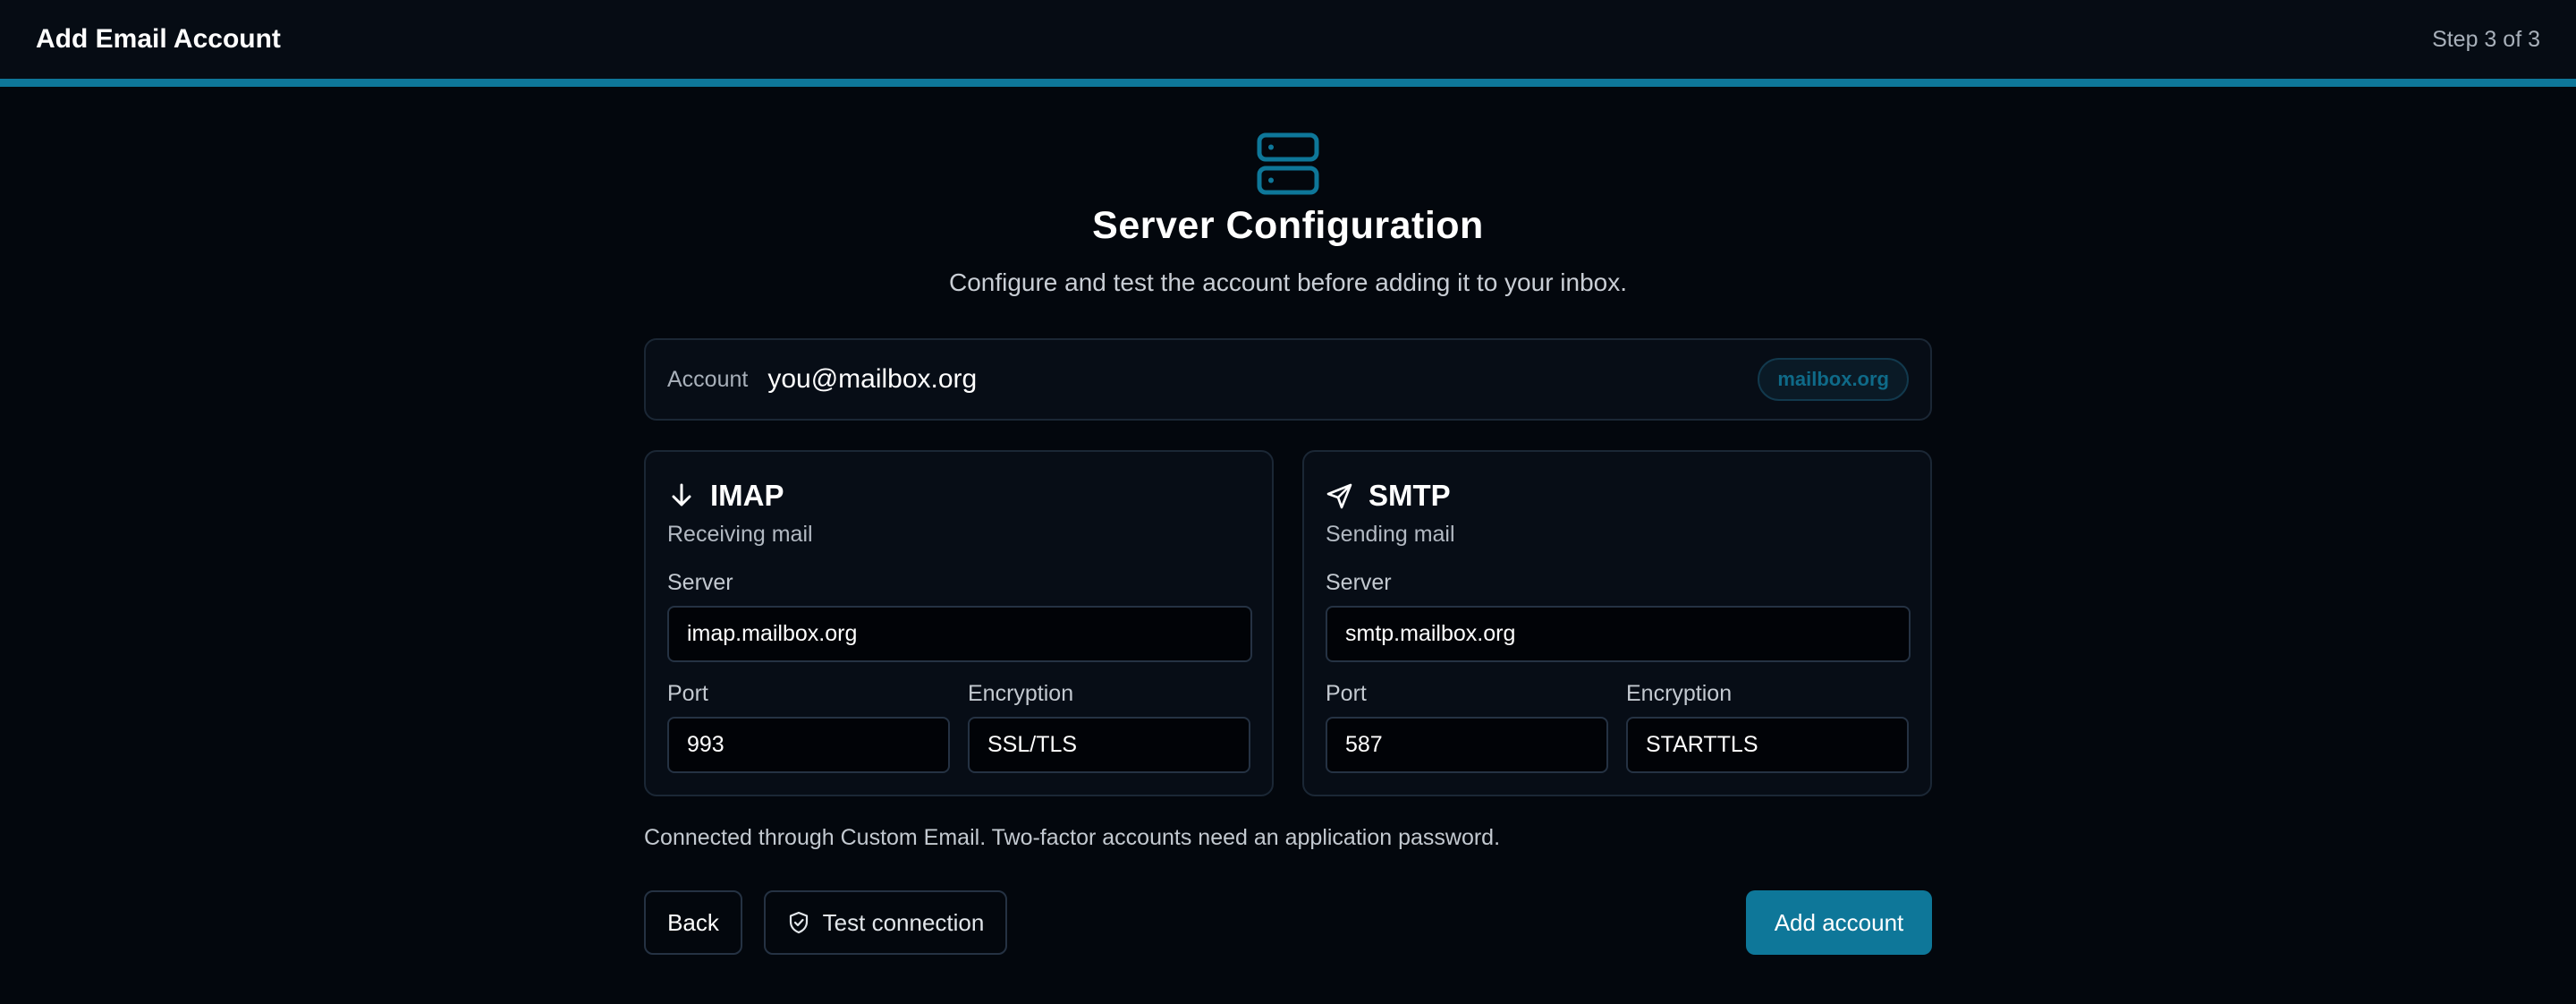 This screenshot has width=2576, height=1004. I want to click on step-indicator: Step 3 of 3, so click(2486, 39).